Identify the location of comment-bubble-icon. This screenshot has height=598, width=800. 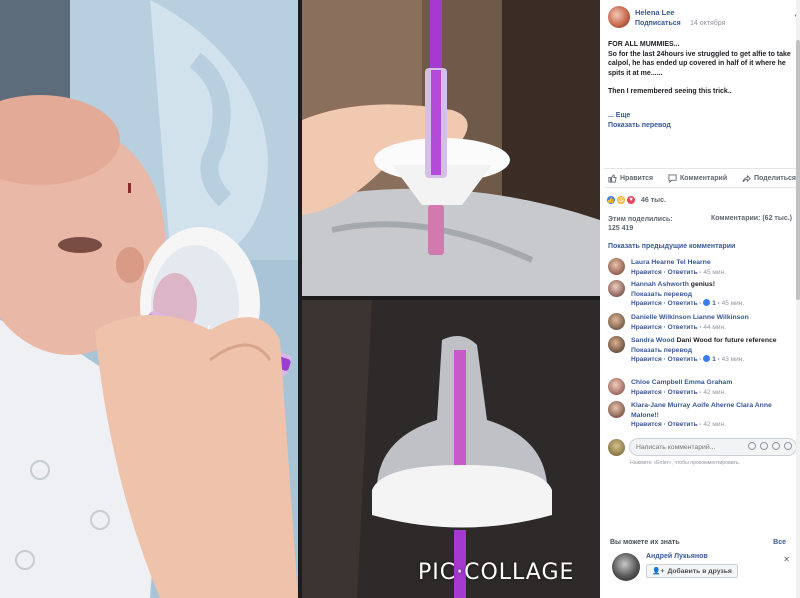
(672, 178).